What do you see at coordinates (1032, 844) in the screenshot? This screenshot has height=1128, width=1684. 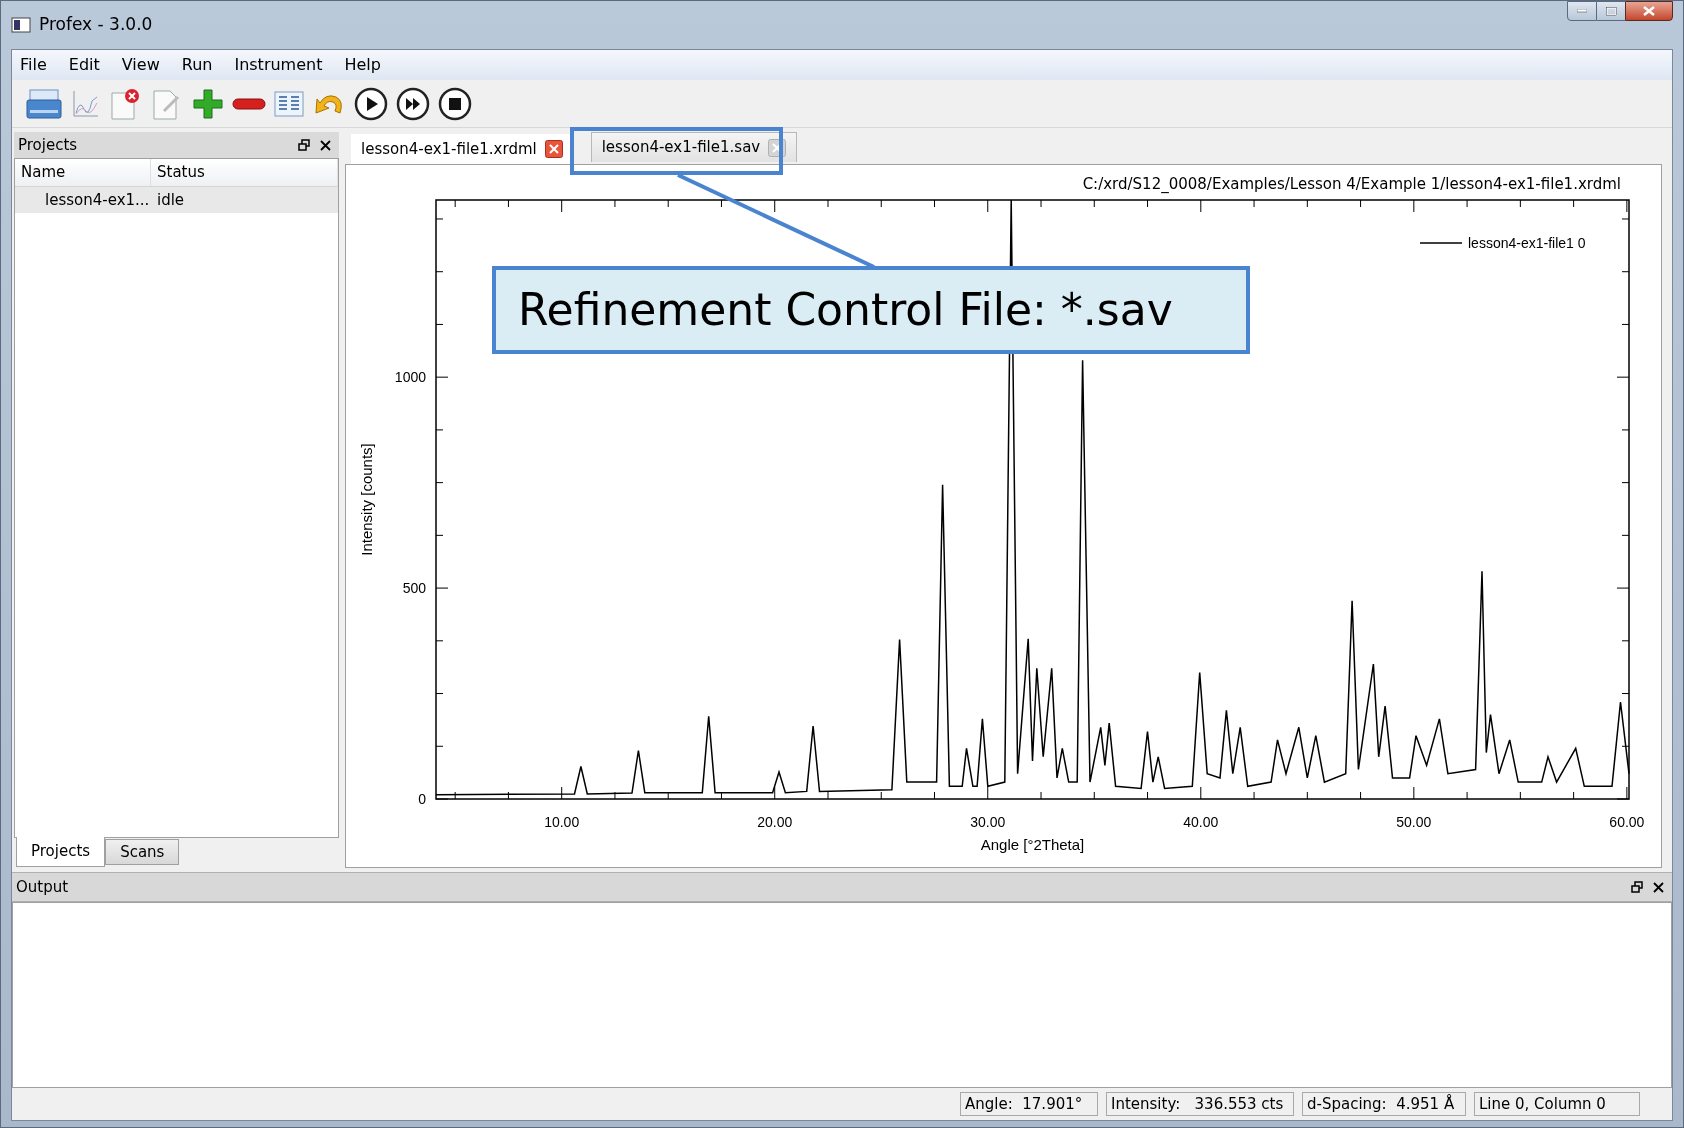 I see `axis-title: Angle [°2Theta]` at bounding box center [1032, 844].